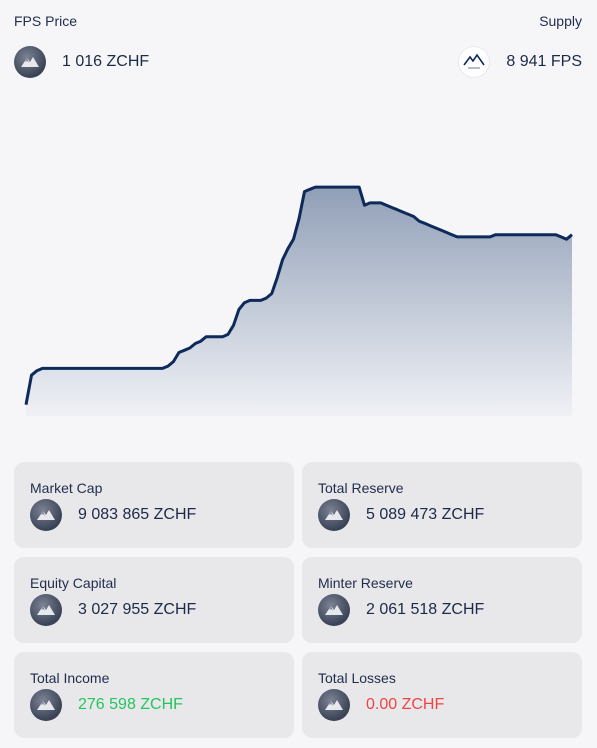 Image resolution: width=597 pixels, height=748 pixels. I want to click on stat-value: 5 089 473 ZCHF, so click(425, 514).